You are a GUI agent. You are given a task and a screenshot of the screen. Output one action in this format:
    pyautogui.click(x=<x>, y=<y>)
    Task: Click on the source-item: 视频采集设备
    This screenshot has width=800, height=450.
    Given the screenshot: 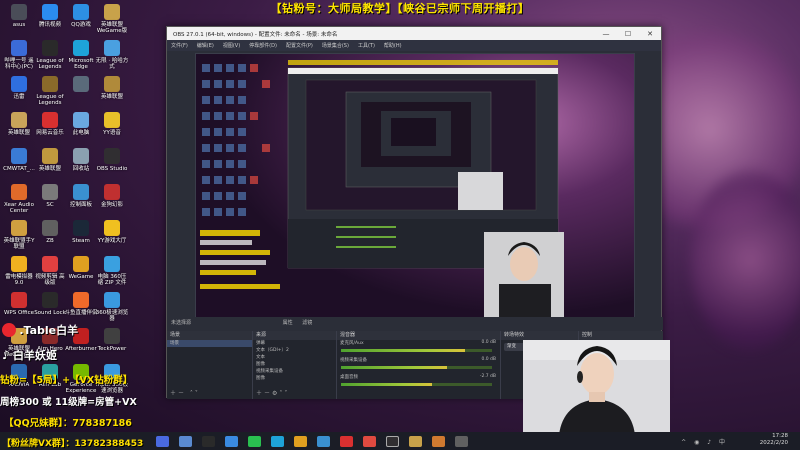 What is the action you would take?
    pyautogui.click(x=294, y=371)
    